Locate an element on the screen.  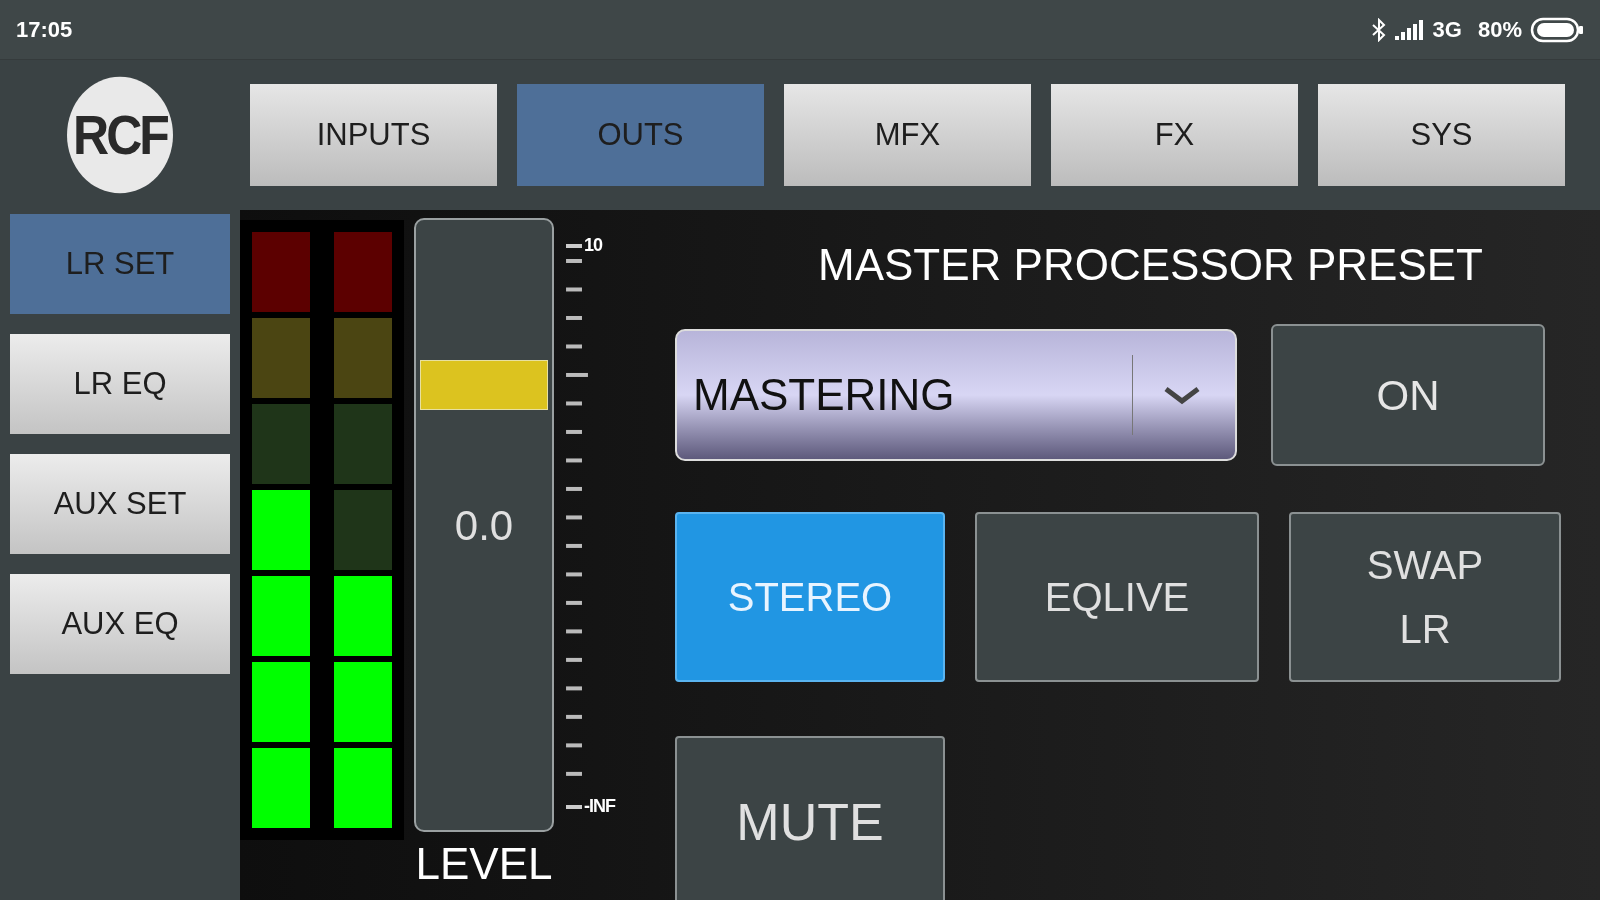
clock-time: 17:05 is located at coordinates (44, 30).